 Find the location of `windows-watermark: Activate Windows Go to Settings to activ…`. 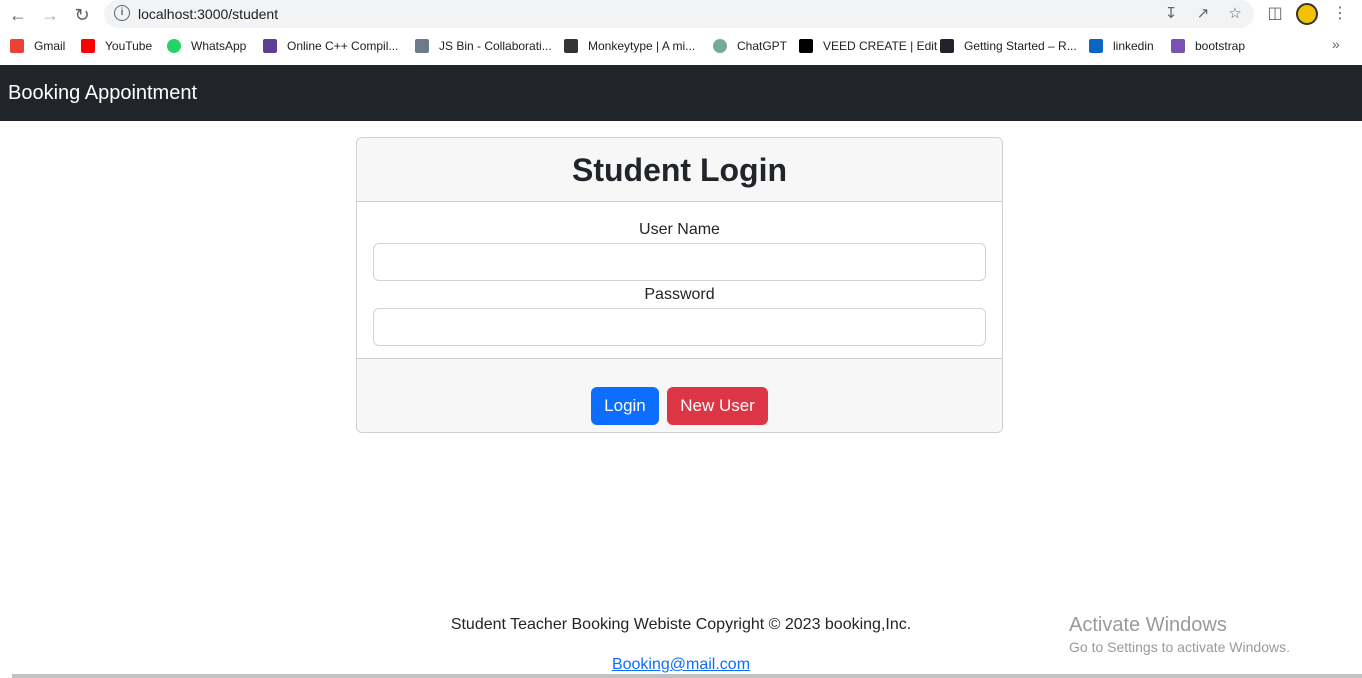

windows-watermark: Activate Windows Go to Settings to activ… is located at coordinates (1179, 635).